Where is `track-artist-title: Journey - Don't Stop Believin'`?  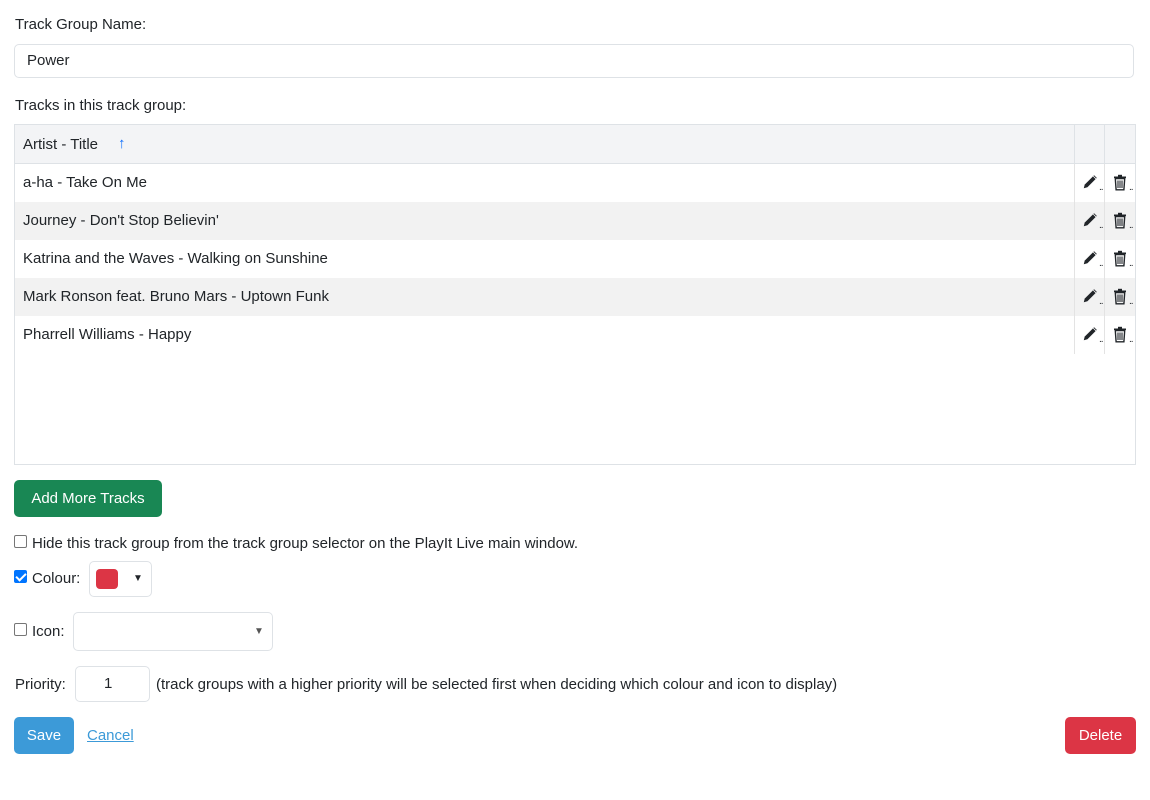 track-artist-title: Journey - Don't Stop Believin' is located at coordinates (121, 220).